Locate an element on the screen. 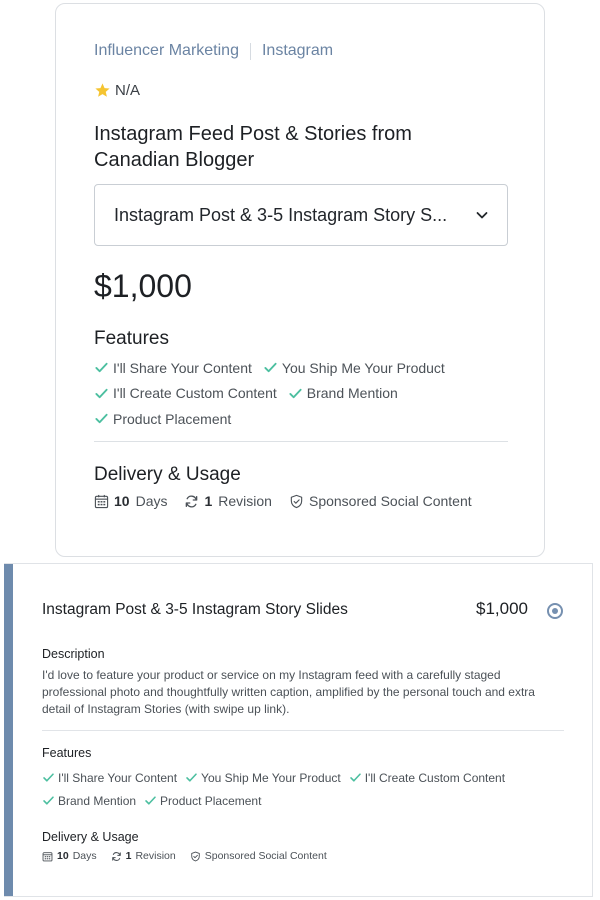 This screenshot has height=900, width=600. rating-value: N/A is located at coordinates (128, 90).